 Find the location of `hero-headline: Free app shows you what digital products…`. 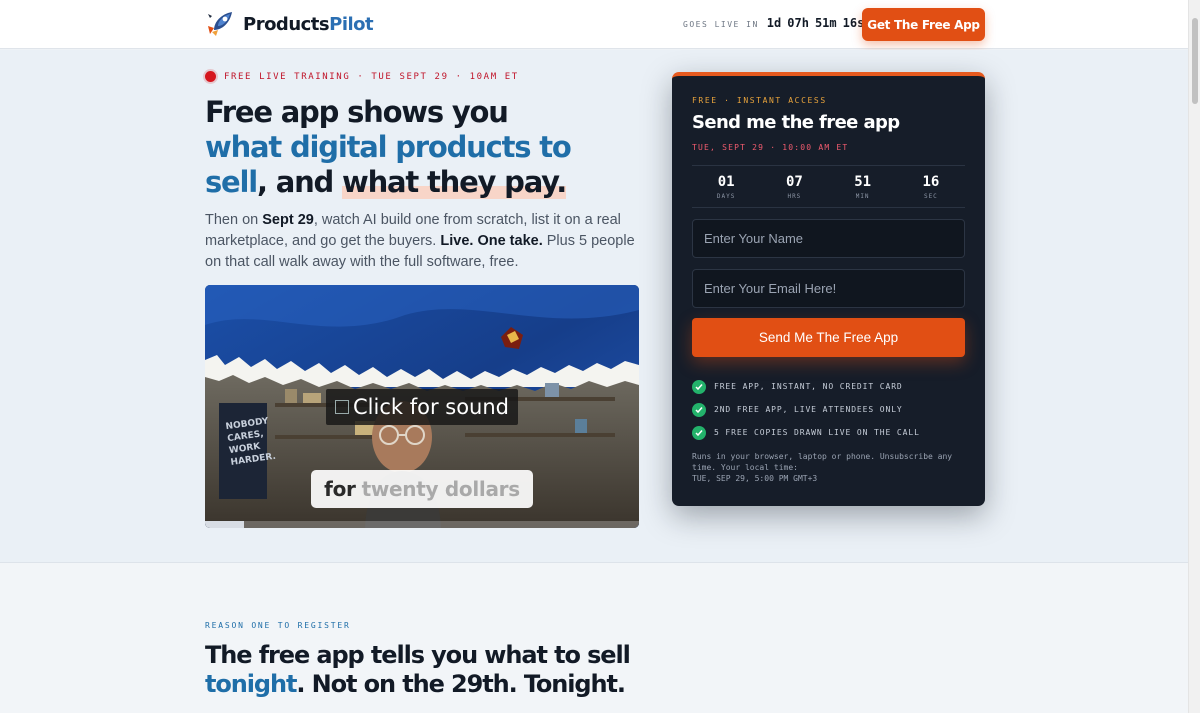

hero-headline: Free app shows you what digital products… is located at coordinates (388, 147).